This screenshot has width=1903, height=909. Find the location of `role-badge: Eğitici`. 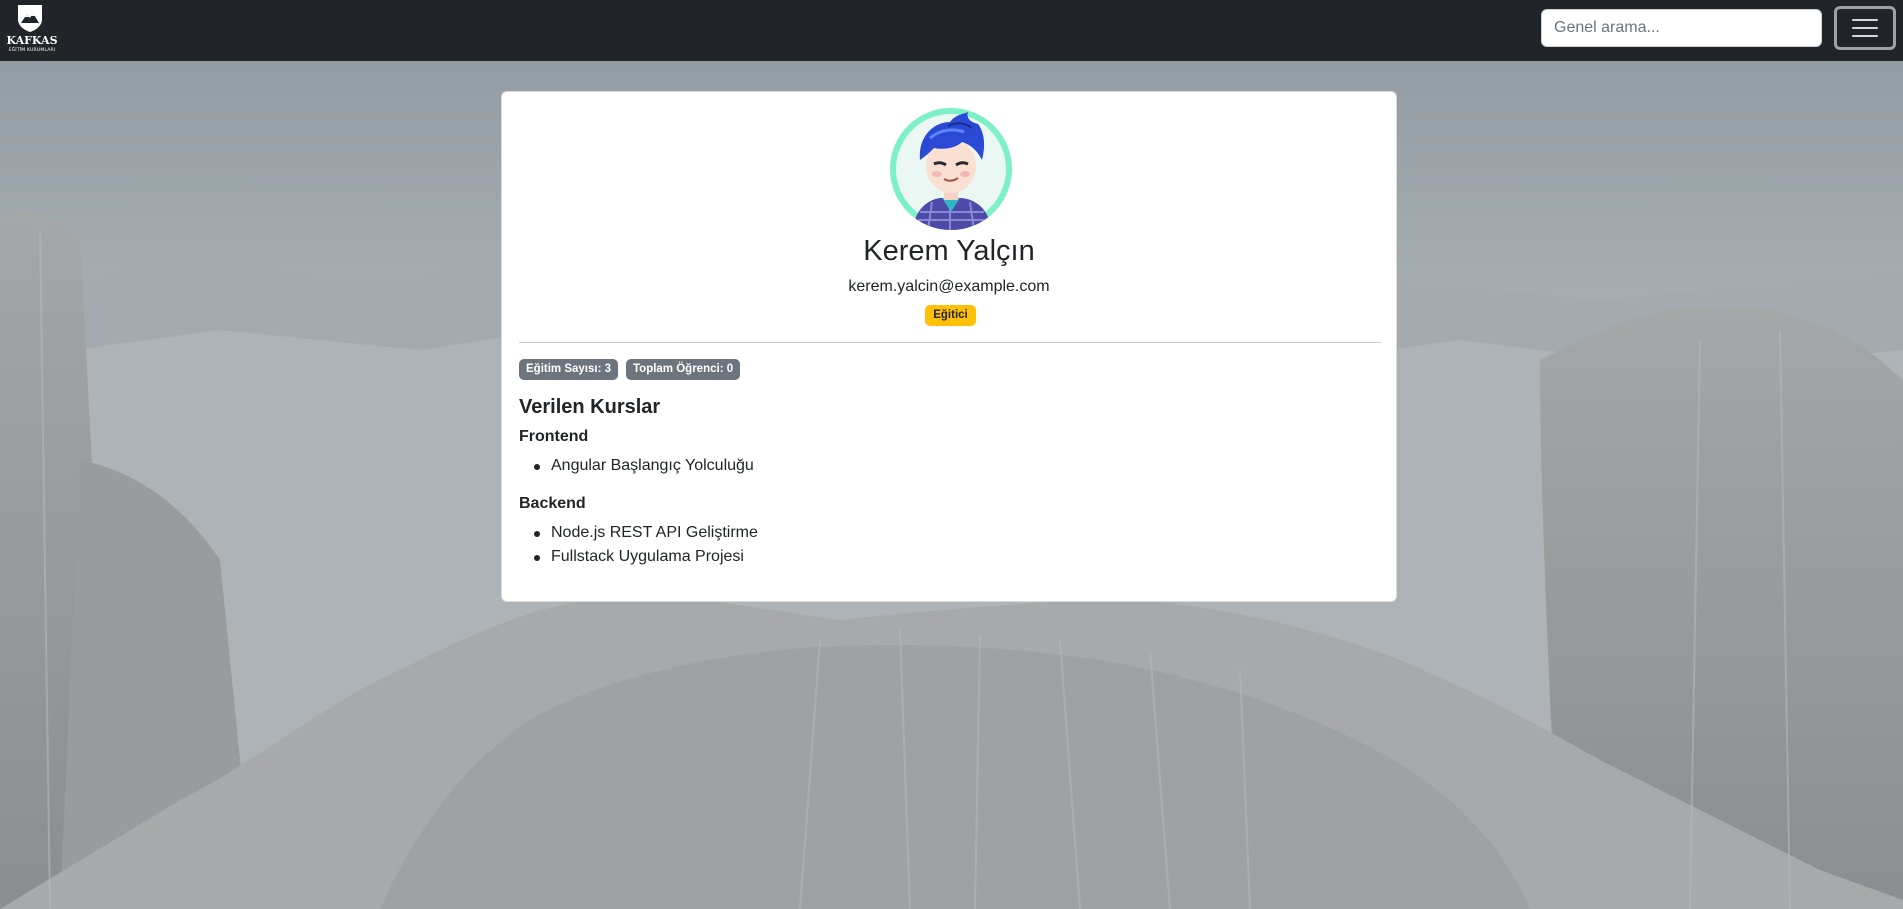

role-badge: Eğitici is located at coordinates (950, 315).